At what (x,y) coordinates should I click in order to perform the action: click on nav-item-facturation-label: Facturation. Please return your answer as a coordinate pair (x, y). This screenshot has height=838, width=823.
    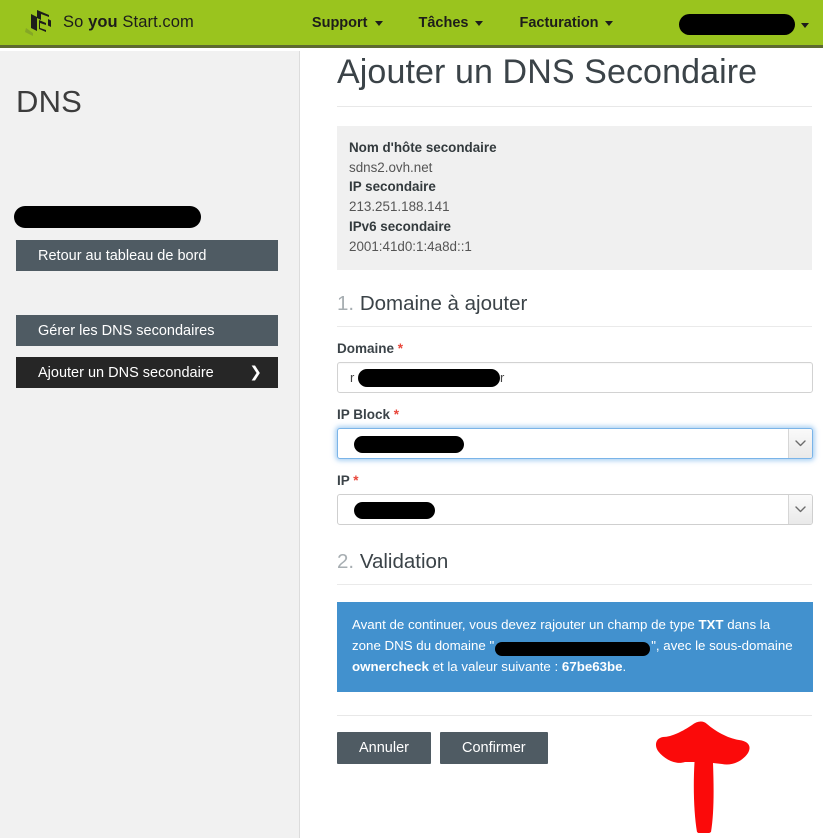
    Looking at the image, I should click on (559, 22).